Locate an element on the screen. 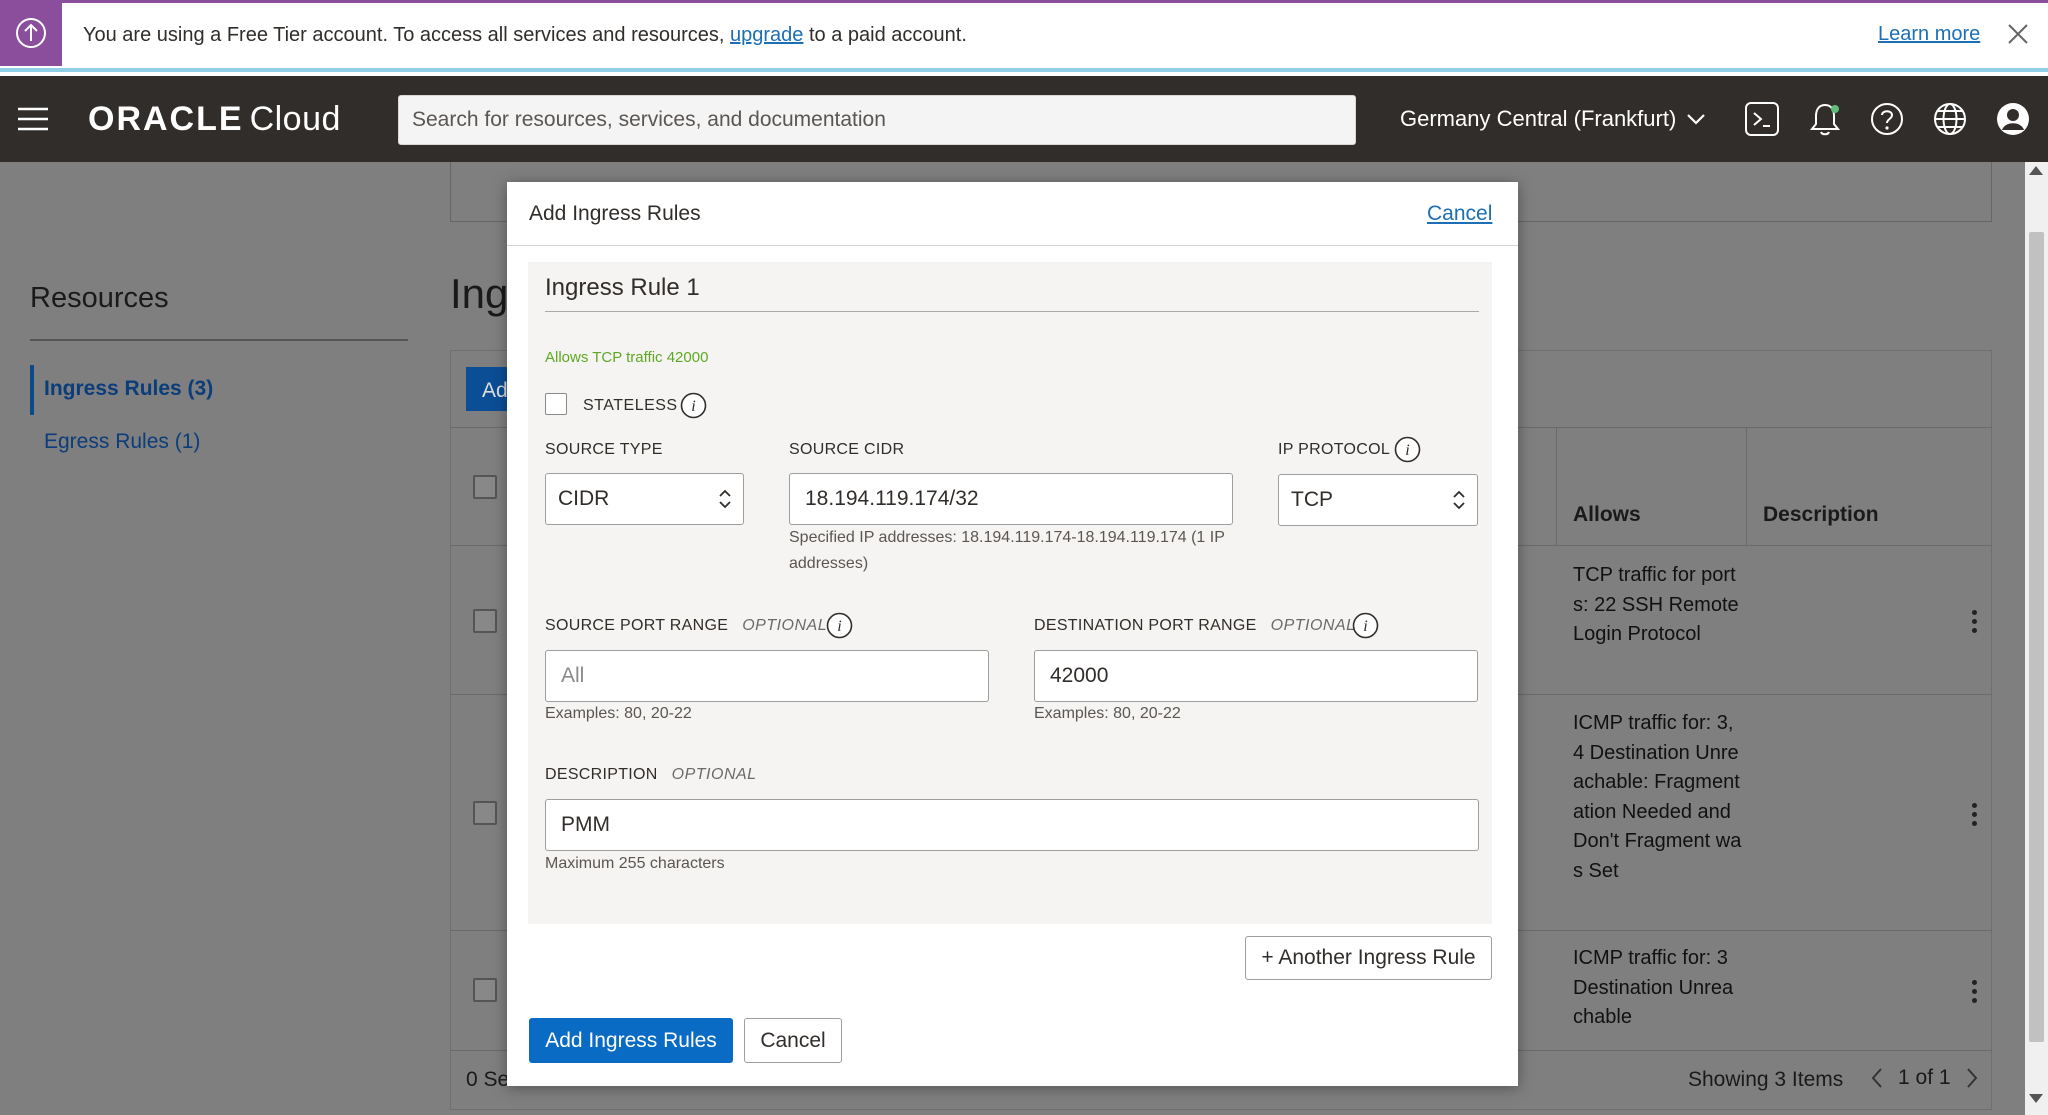 This screenshot has height=1115, width=2048. resources-divider is located at coordinates (219, 340).